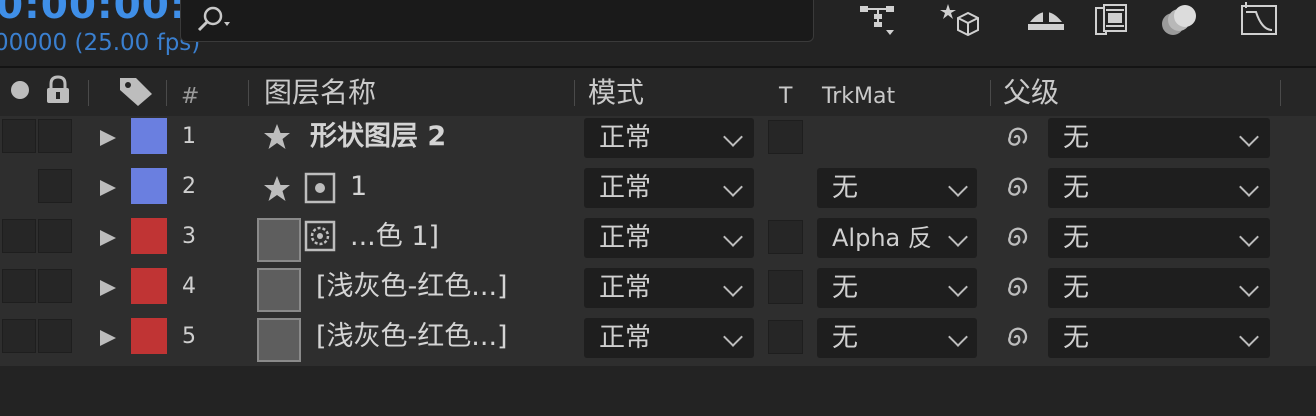 Image resolution: width=1316 pixels, height=416 pixels. I want to click on layer-row: 5 [浅灰色-红色...] 正常 无 无, so click(658, 341).